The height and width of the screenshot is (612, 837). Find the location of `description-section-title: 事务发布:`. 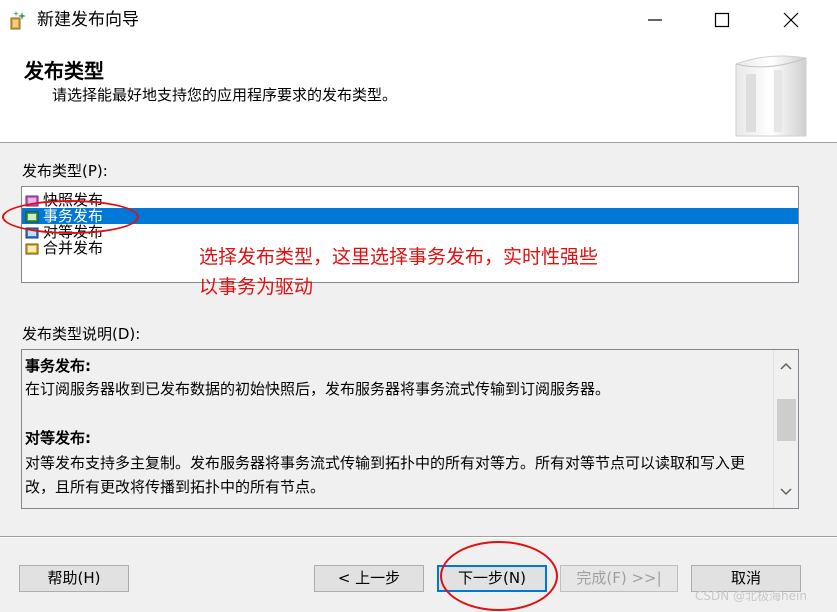

description-section-title: 事务发布: is located at coordinates (58, 366).